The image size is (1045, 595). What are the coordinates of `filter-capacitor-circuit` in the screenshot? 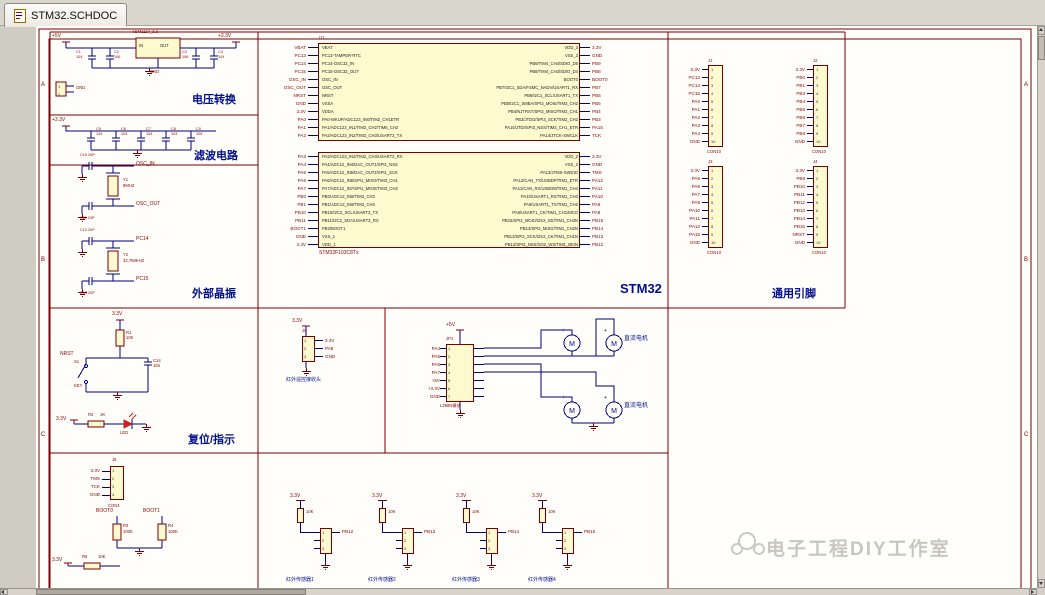 It's located at (139, 138).